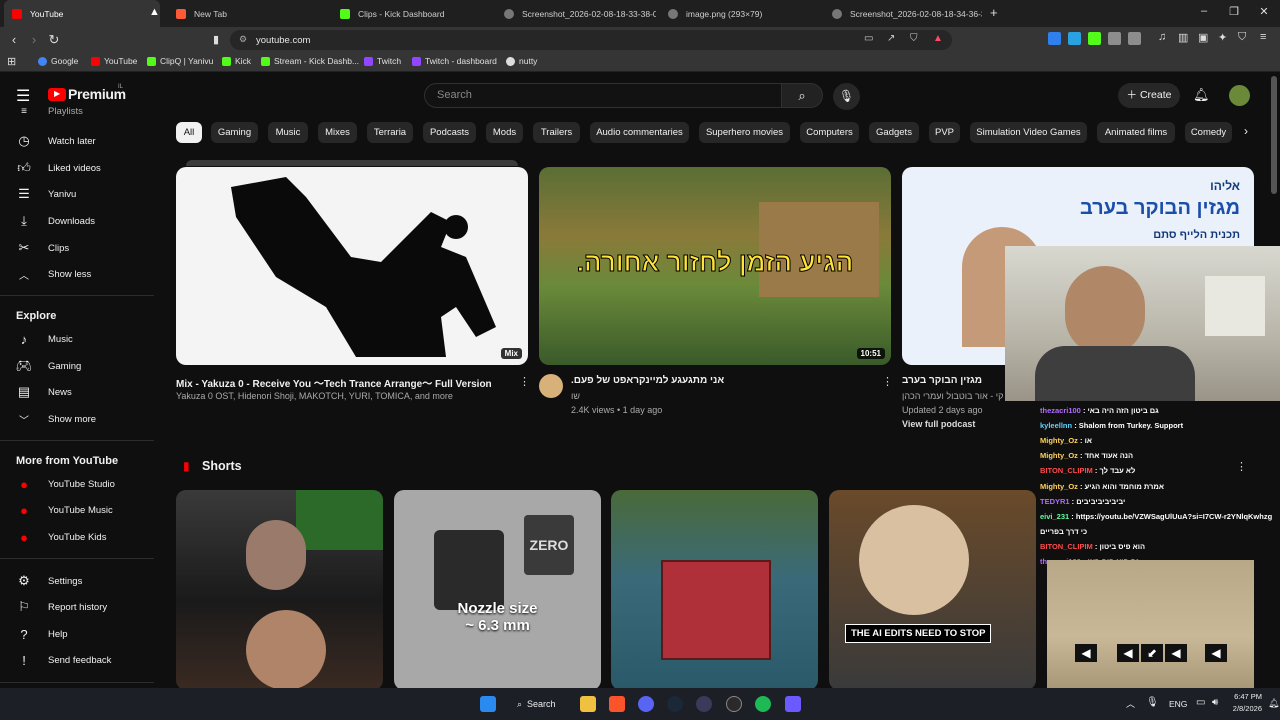  What do you see at coordinates (1203, 37) in the screenshot?
I see `wallet-icon: ▣` at bounding box center [1203, 37].